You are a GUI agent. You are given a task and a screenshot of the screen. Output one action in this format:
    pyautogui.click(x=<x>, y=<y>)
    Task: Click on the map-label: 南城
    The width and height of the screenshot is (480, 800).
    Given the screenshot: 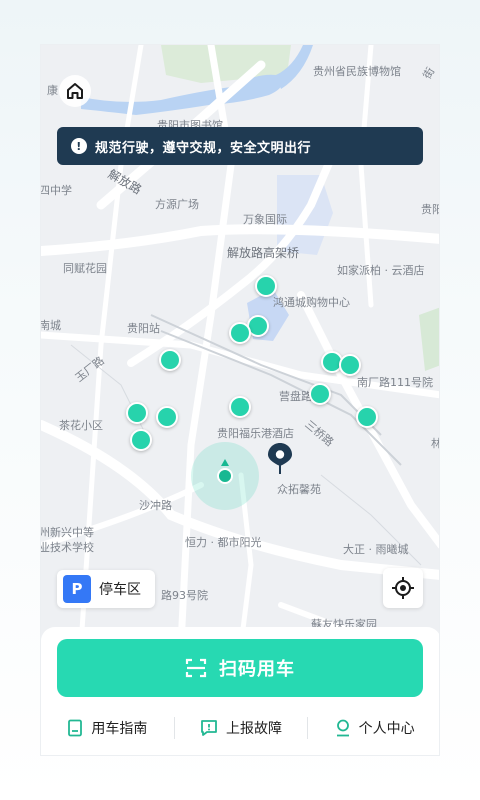 What is the action you would take?
    pyautogui.click(x=51, y=325)
    